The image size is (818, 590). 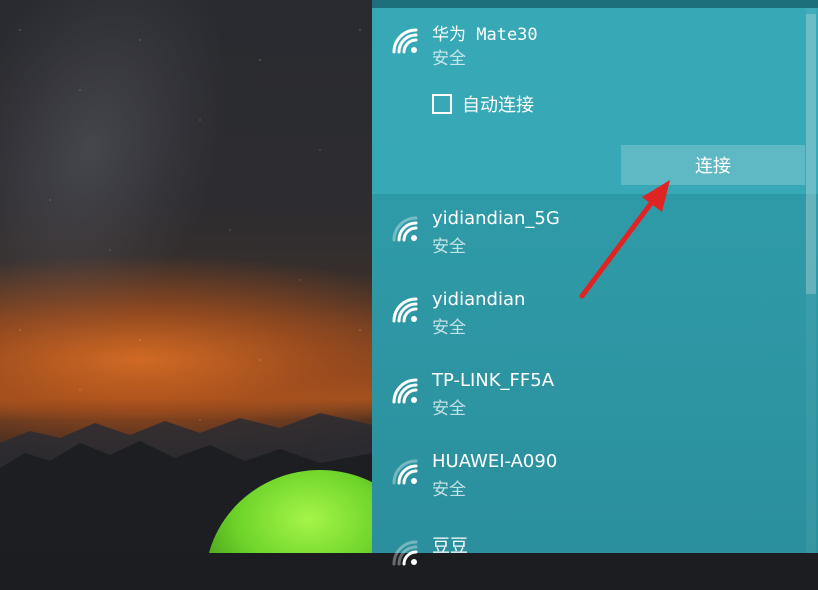 I want to click on network-name: TP-LINK_FF5A, so click(x=493, y=380).